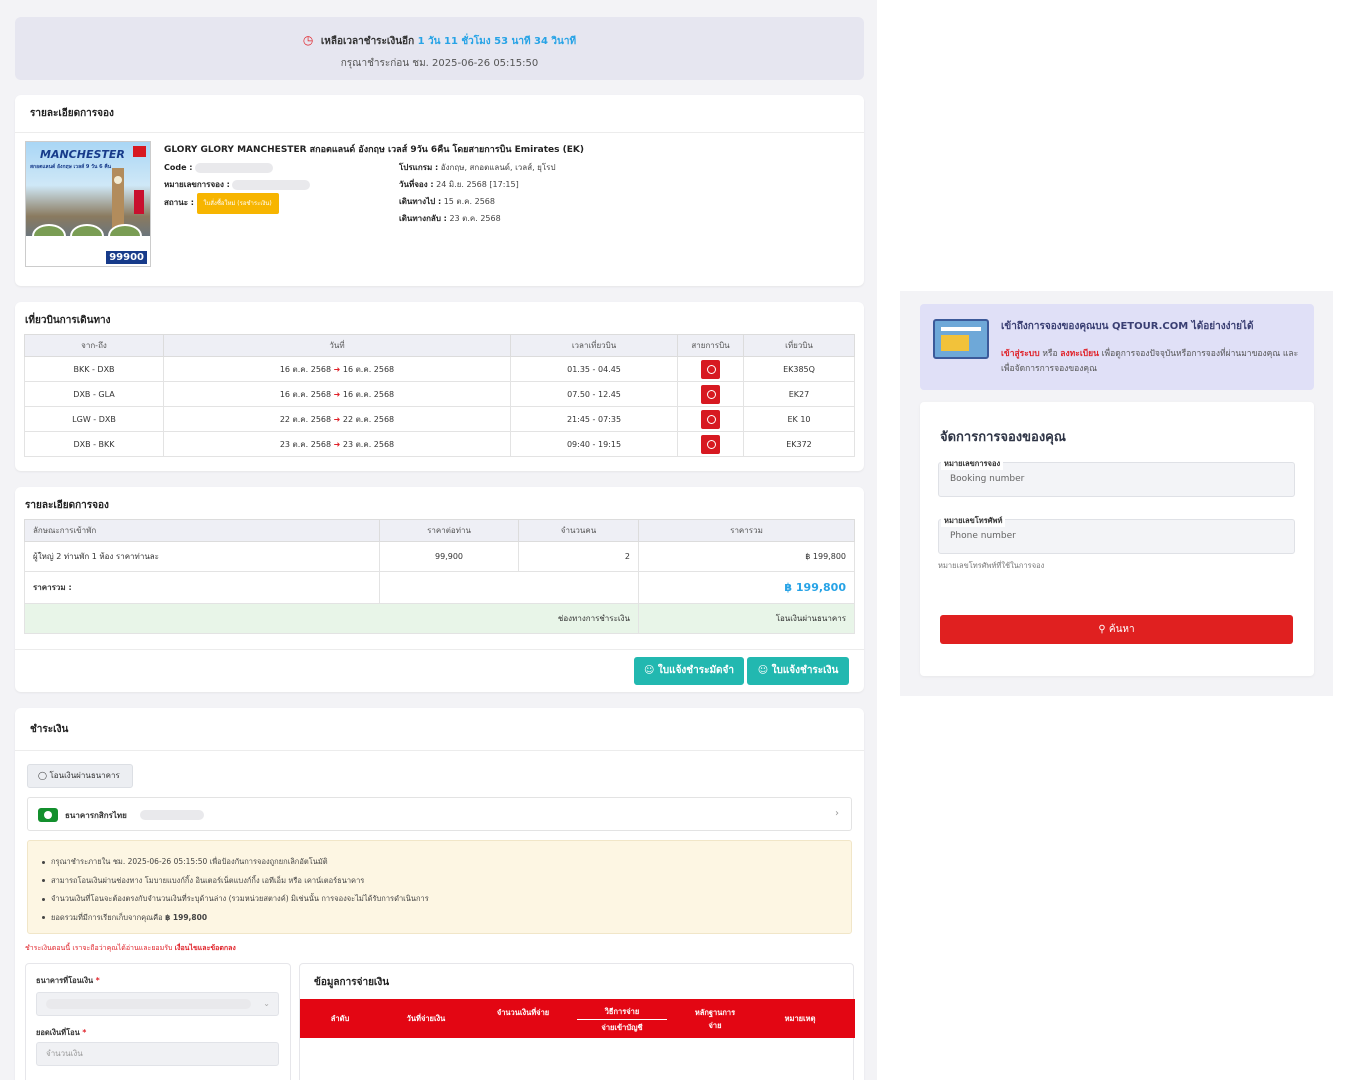 The height and width of the screenshot is (1080, 1350). What do you see at coordinates (234, 167) in the screenshot?
I see `code-value-redacted` at bounding box center [234, 167].